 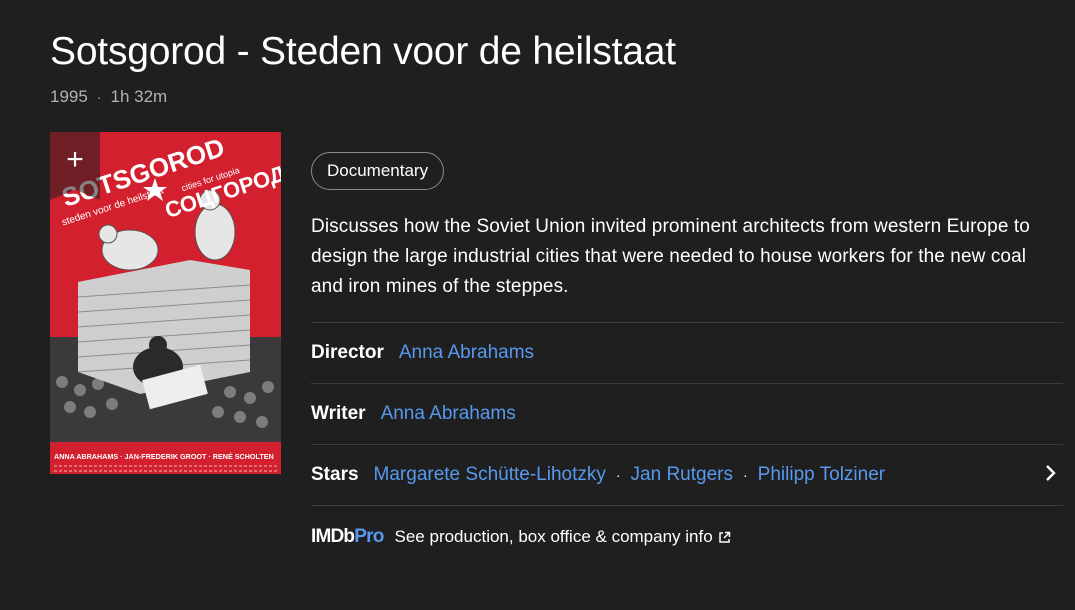 What do you see at coordinates (69, 97) in the screenshot?
I see `release-year: 1995` at bounding box center [69, 97].